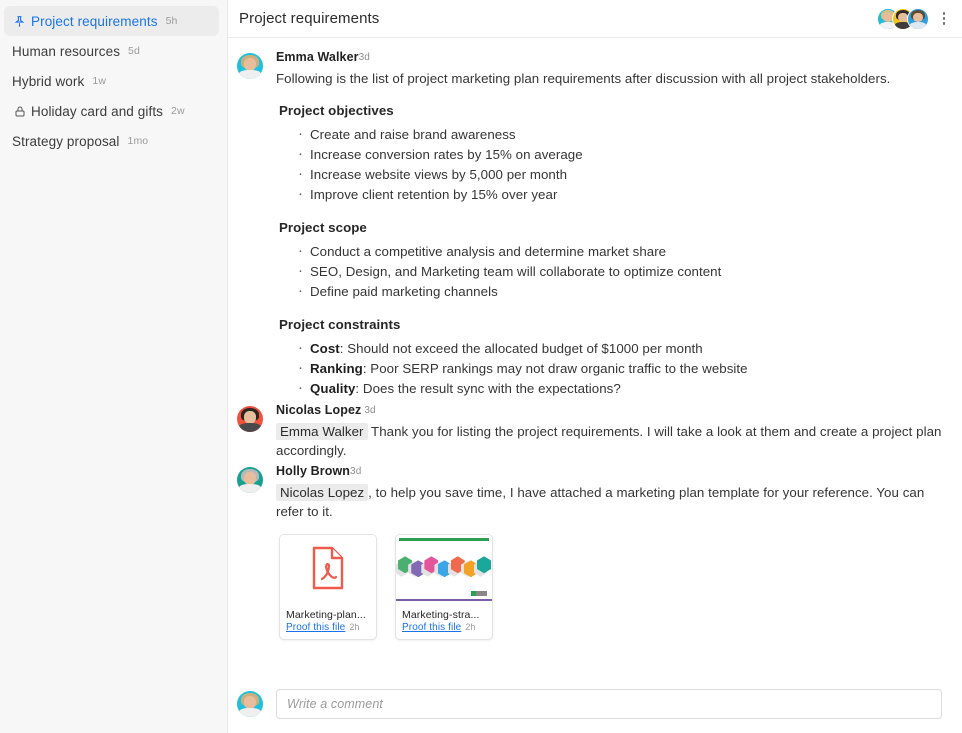 This screenshot has height=733, width=962. I want to click on comment-input: Write a comment, so click(609, 704).